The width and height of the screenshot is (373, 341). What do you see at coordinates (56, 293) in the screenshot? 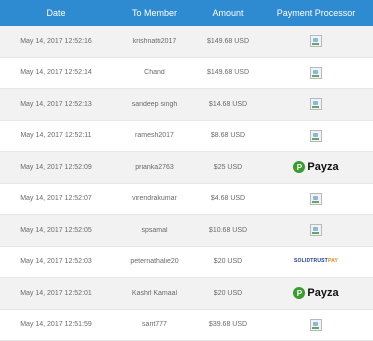
I see `row-date: May 14, 2017 12:52:01` at bounding box center [56, 293].